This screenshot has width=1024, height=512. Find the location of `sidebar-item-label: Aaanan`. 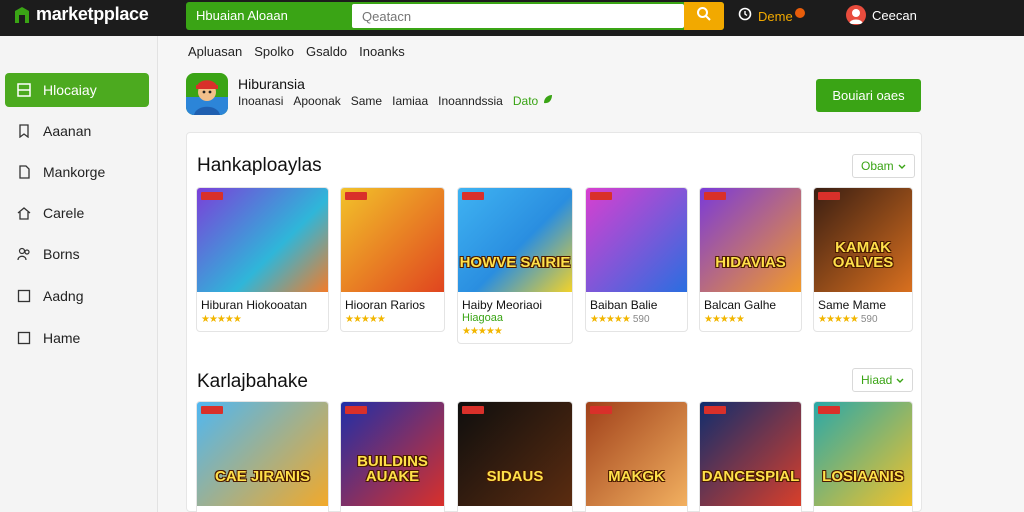

sidebar-item-label: Aaanan is located at coordinates (67, 131).